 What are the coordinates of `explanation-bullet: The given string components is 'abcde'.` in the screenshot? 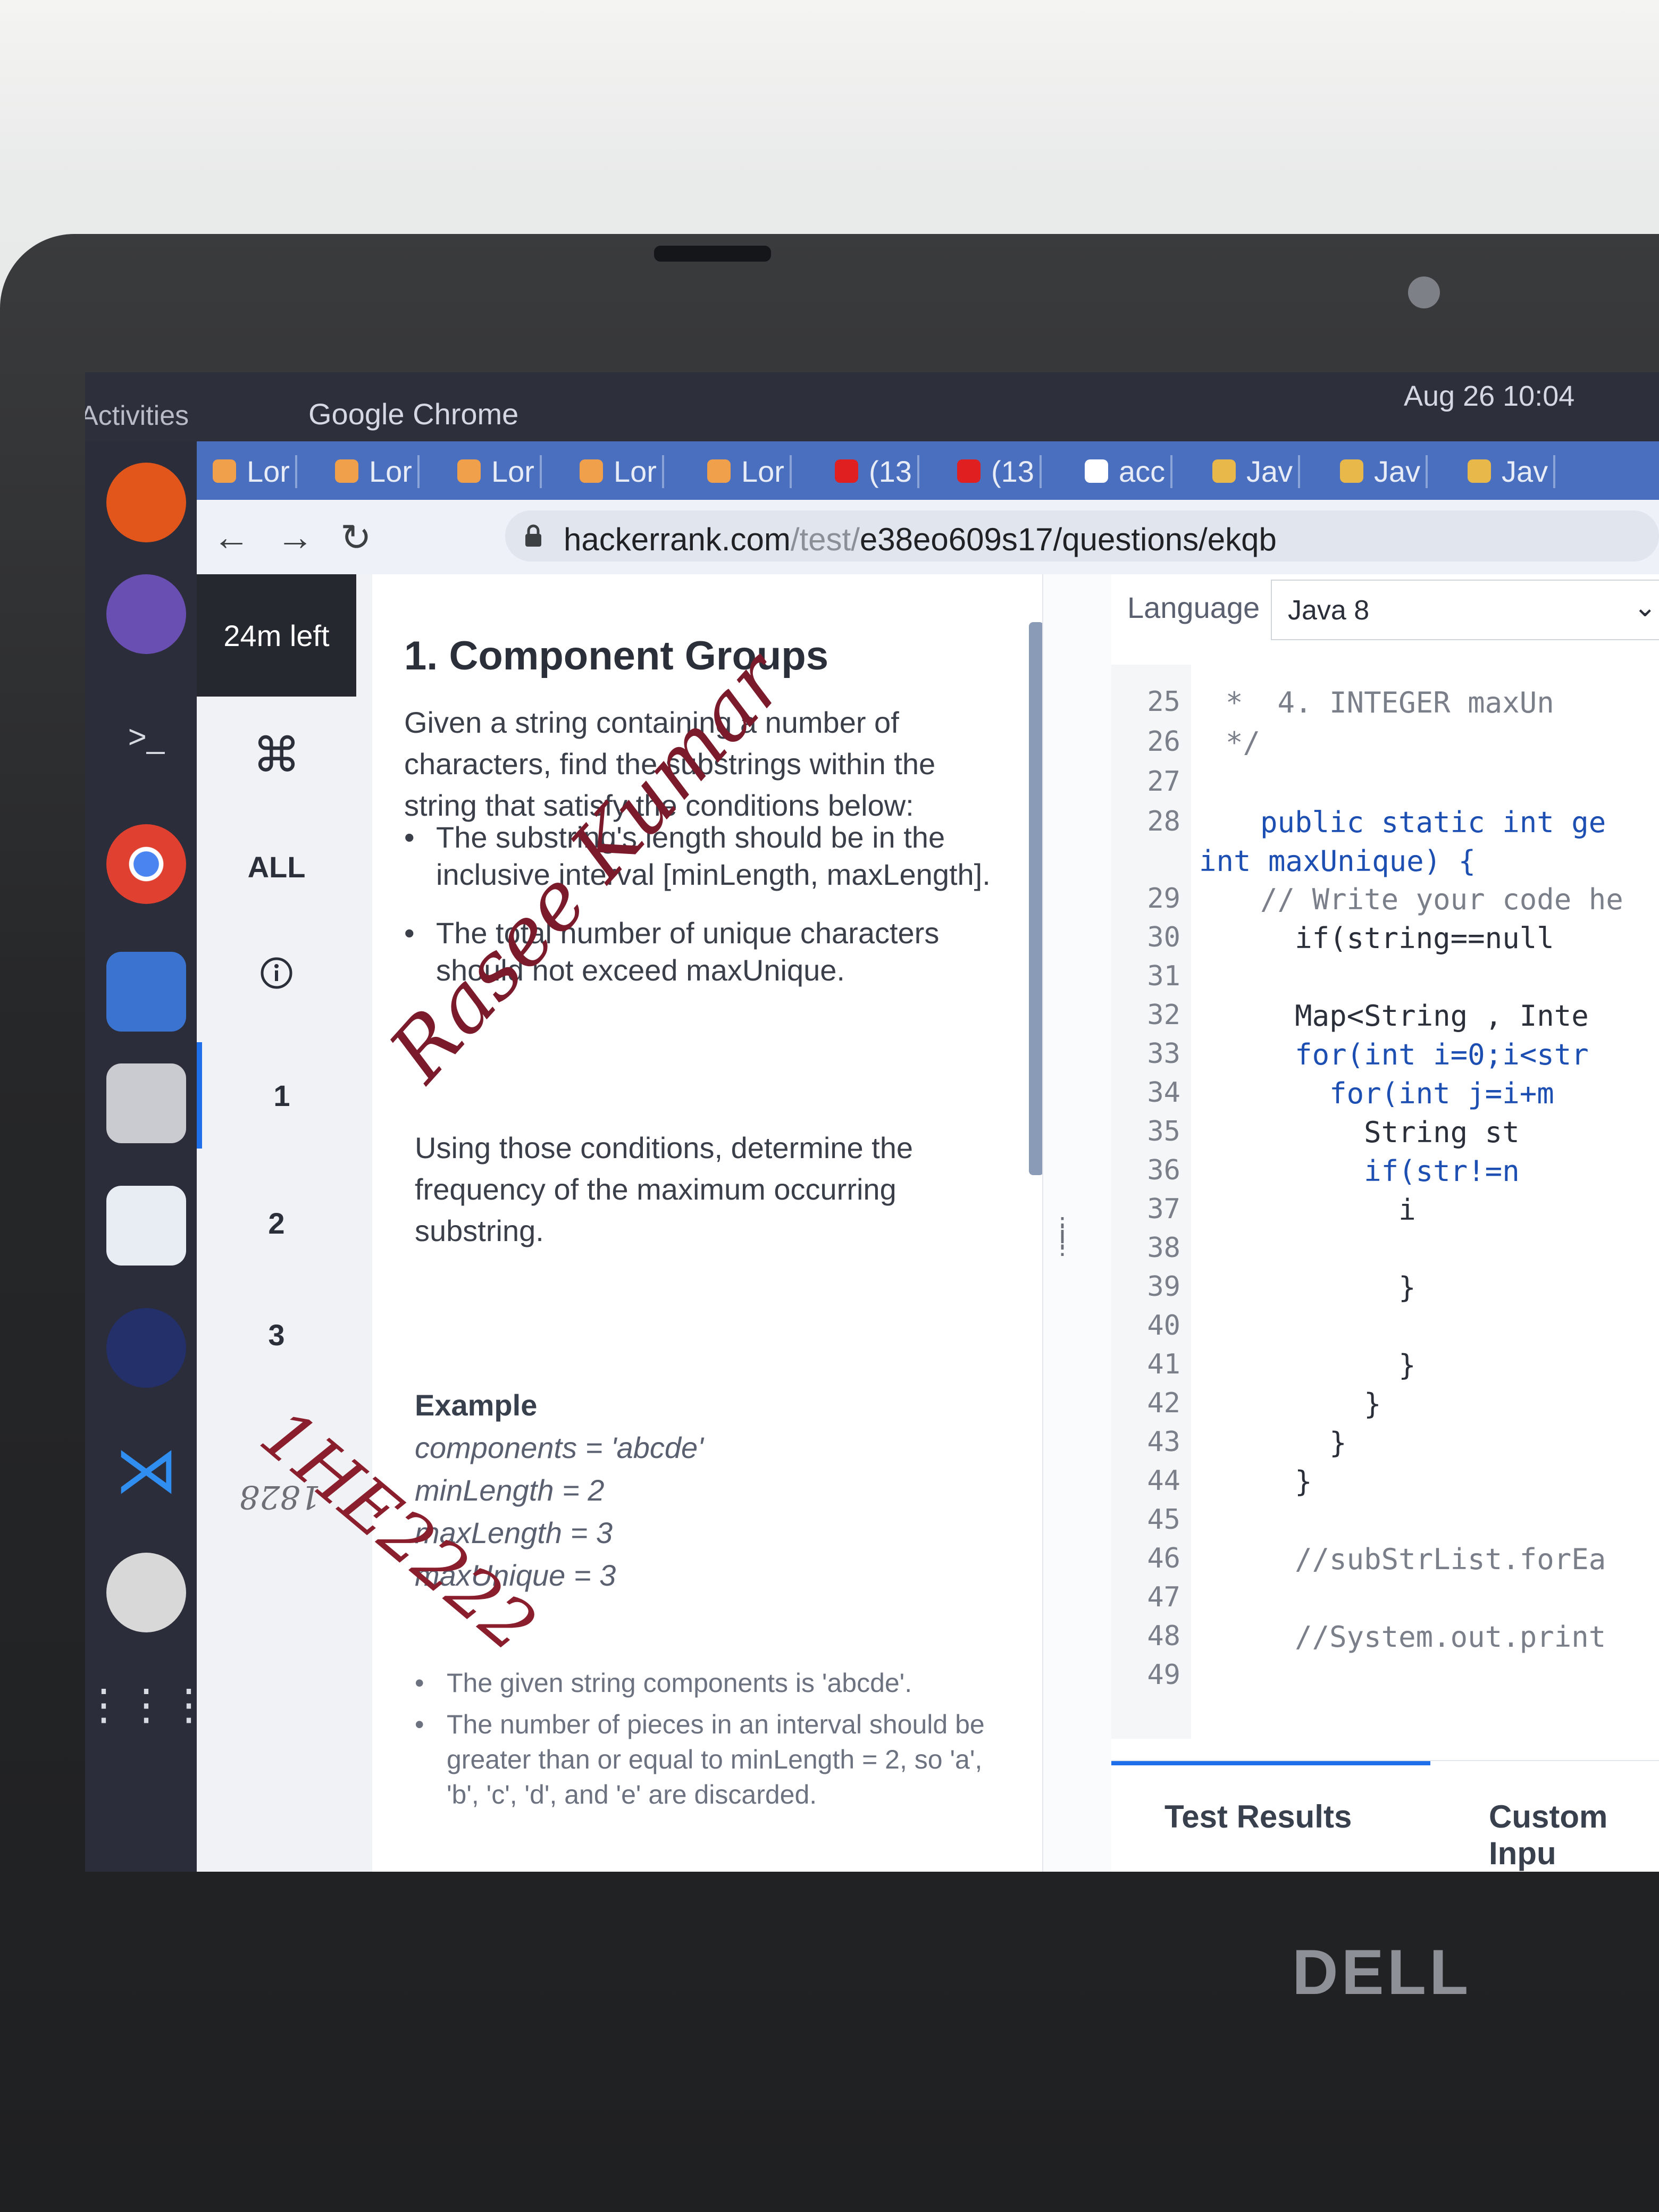 It's located at (707, 1683).